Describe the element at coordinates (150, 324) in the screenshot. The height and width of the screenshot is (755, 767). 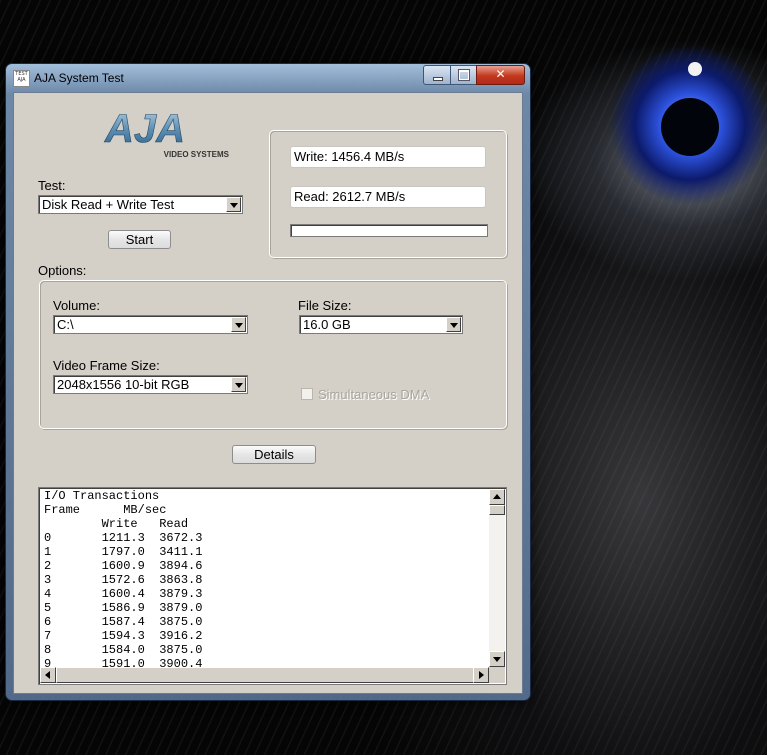
I see `volume-select: C:\` at that location.